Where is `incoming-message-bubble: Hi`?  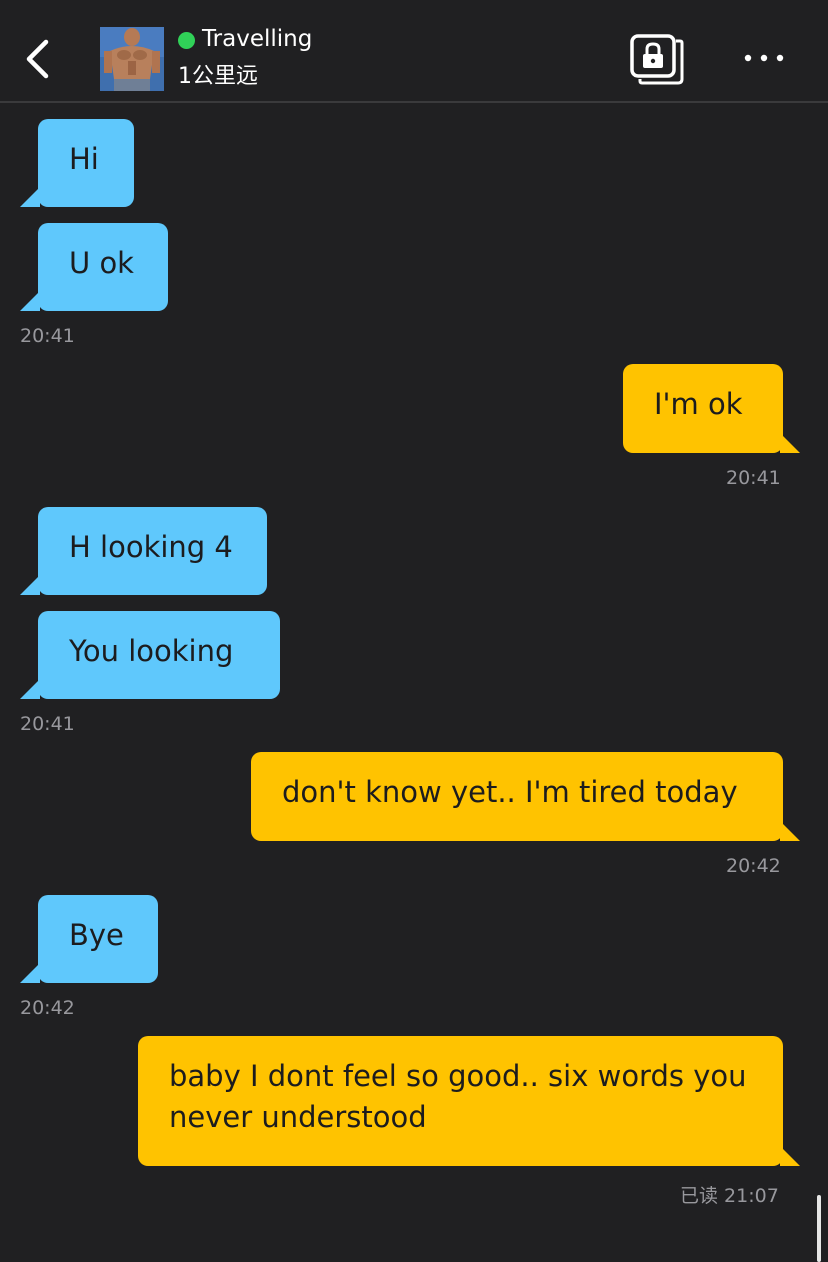 incoming-message-bubble: Hi is located at coordinates (86, 163).